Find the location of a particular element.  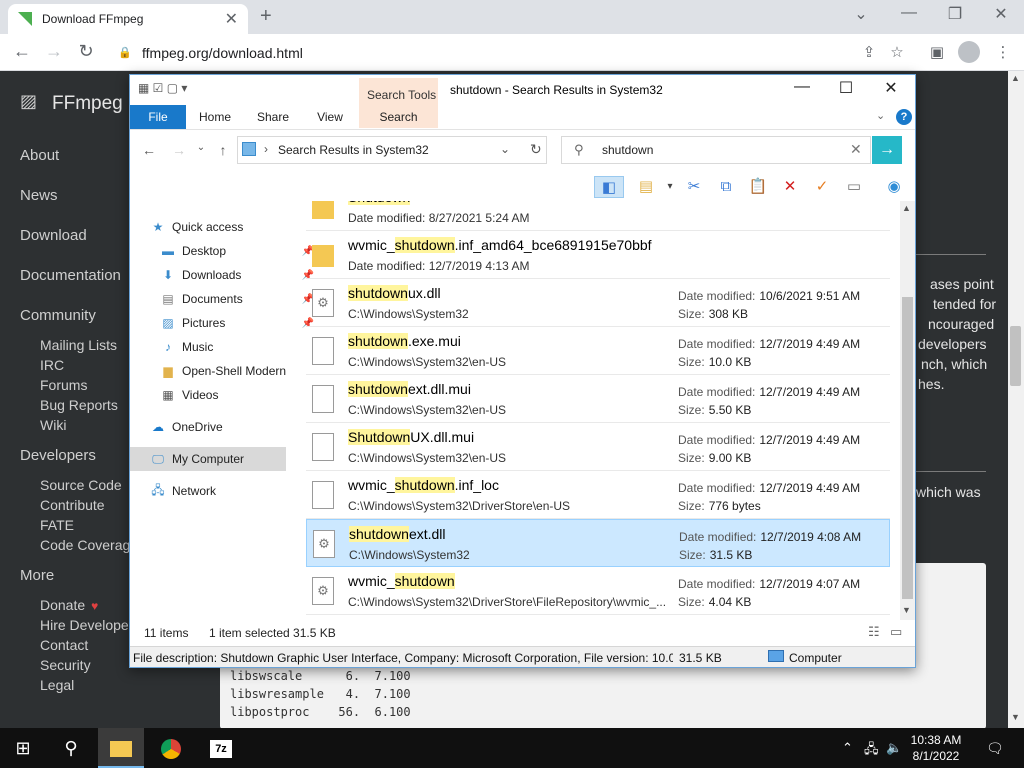

network-icon: 🖧 is located at coordinates (871, 751).